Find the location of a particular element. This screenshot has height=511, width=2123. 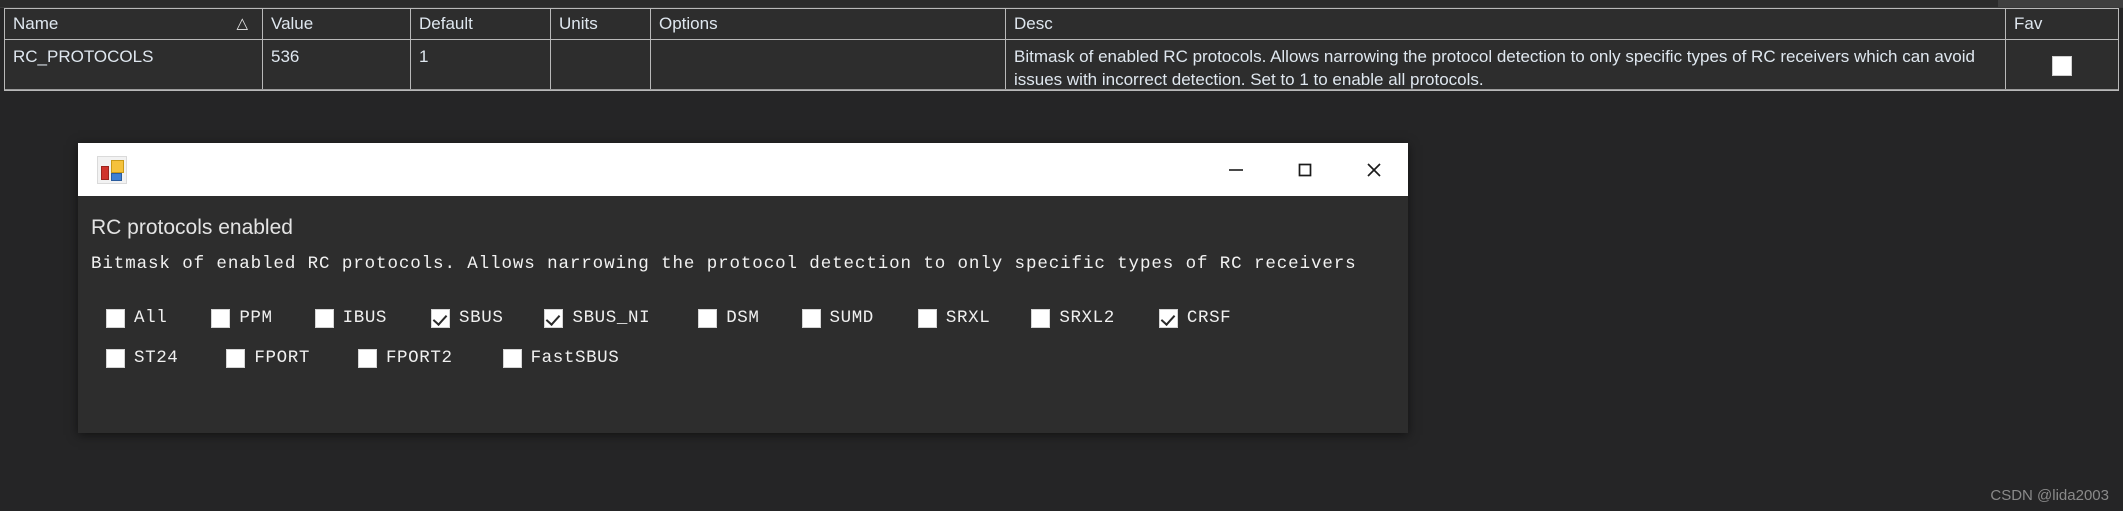

protocol-checkbox-all: All is located at coordinates (136, 318).